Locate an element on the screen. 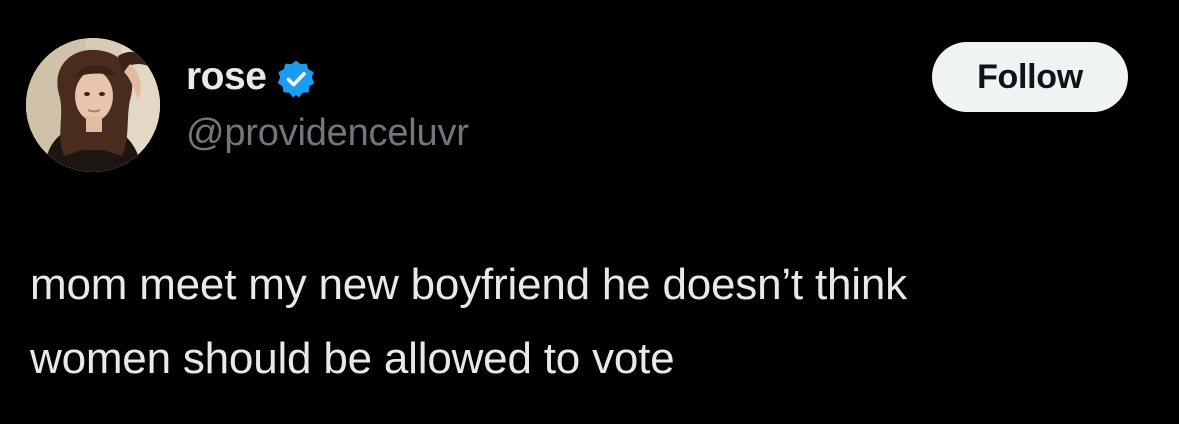 This screenshot has width=1179, height=424. follow-button: Follow is located at coordinates (1030, 77).